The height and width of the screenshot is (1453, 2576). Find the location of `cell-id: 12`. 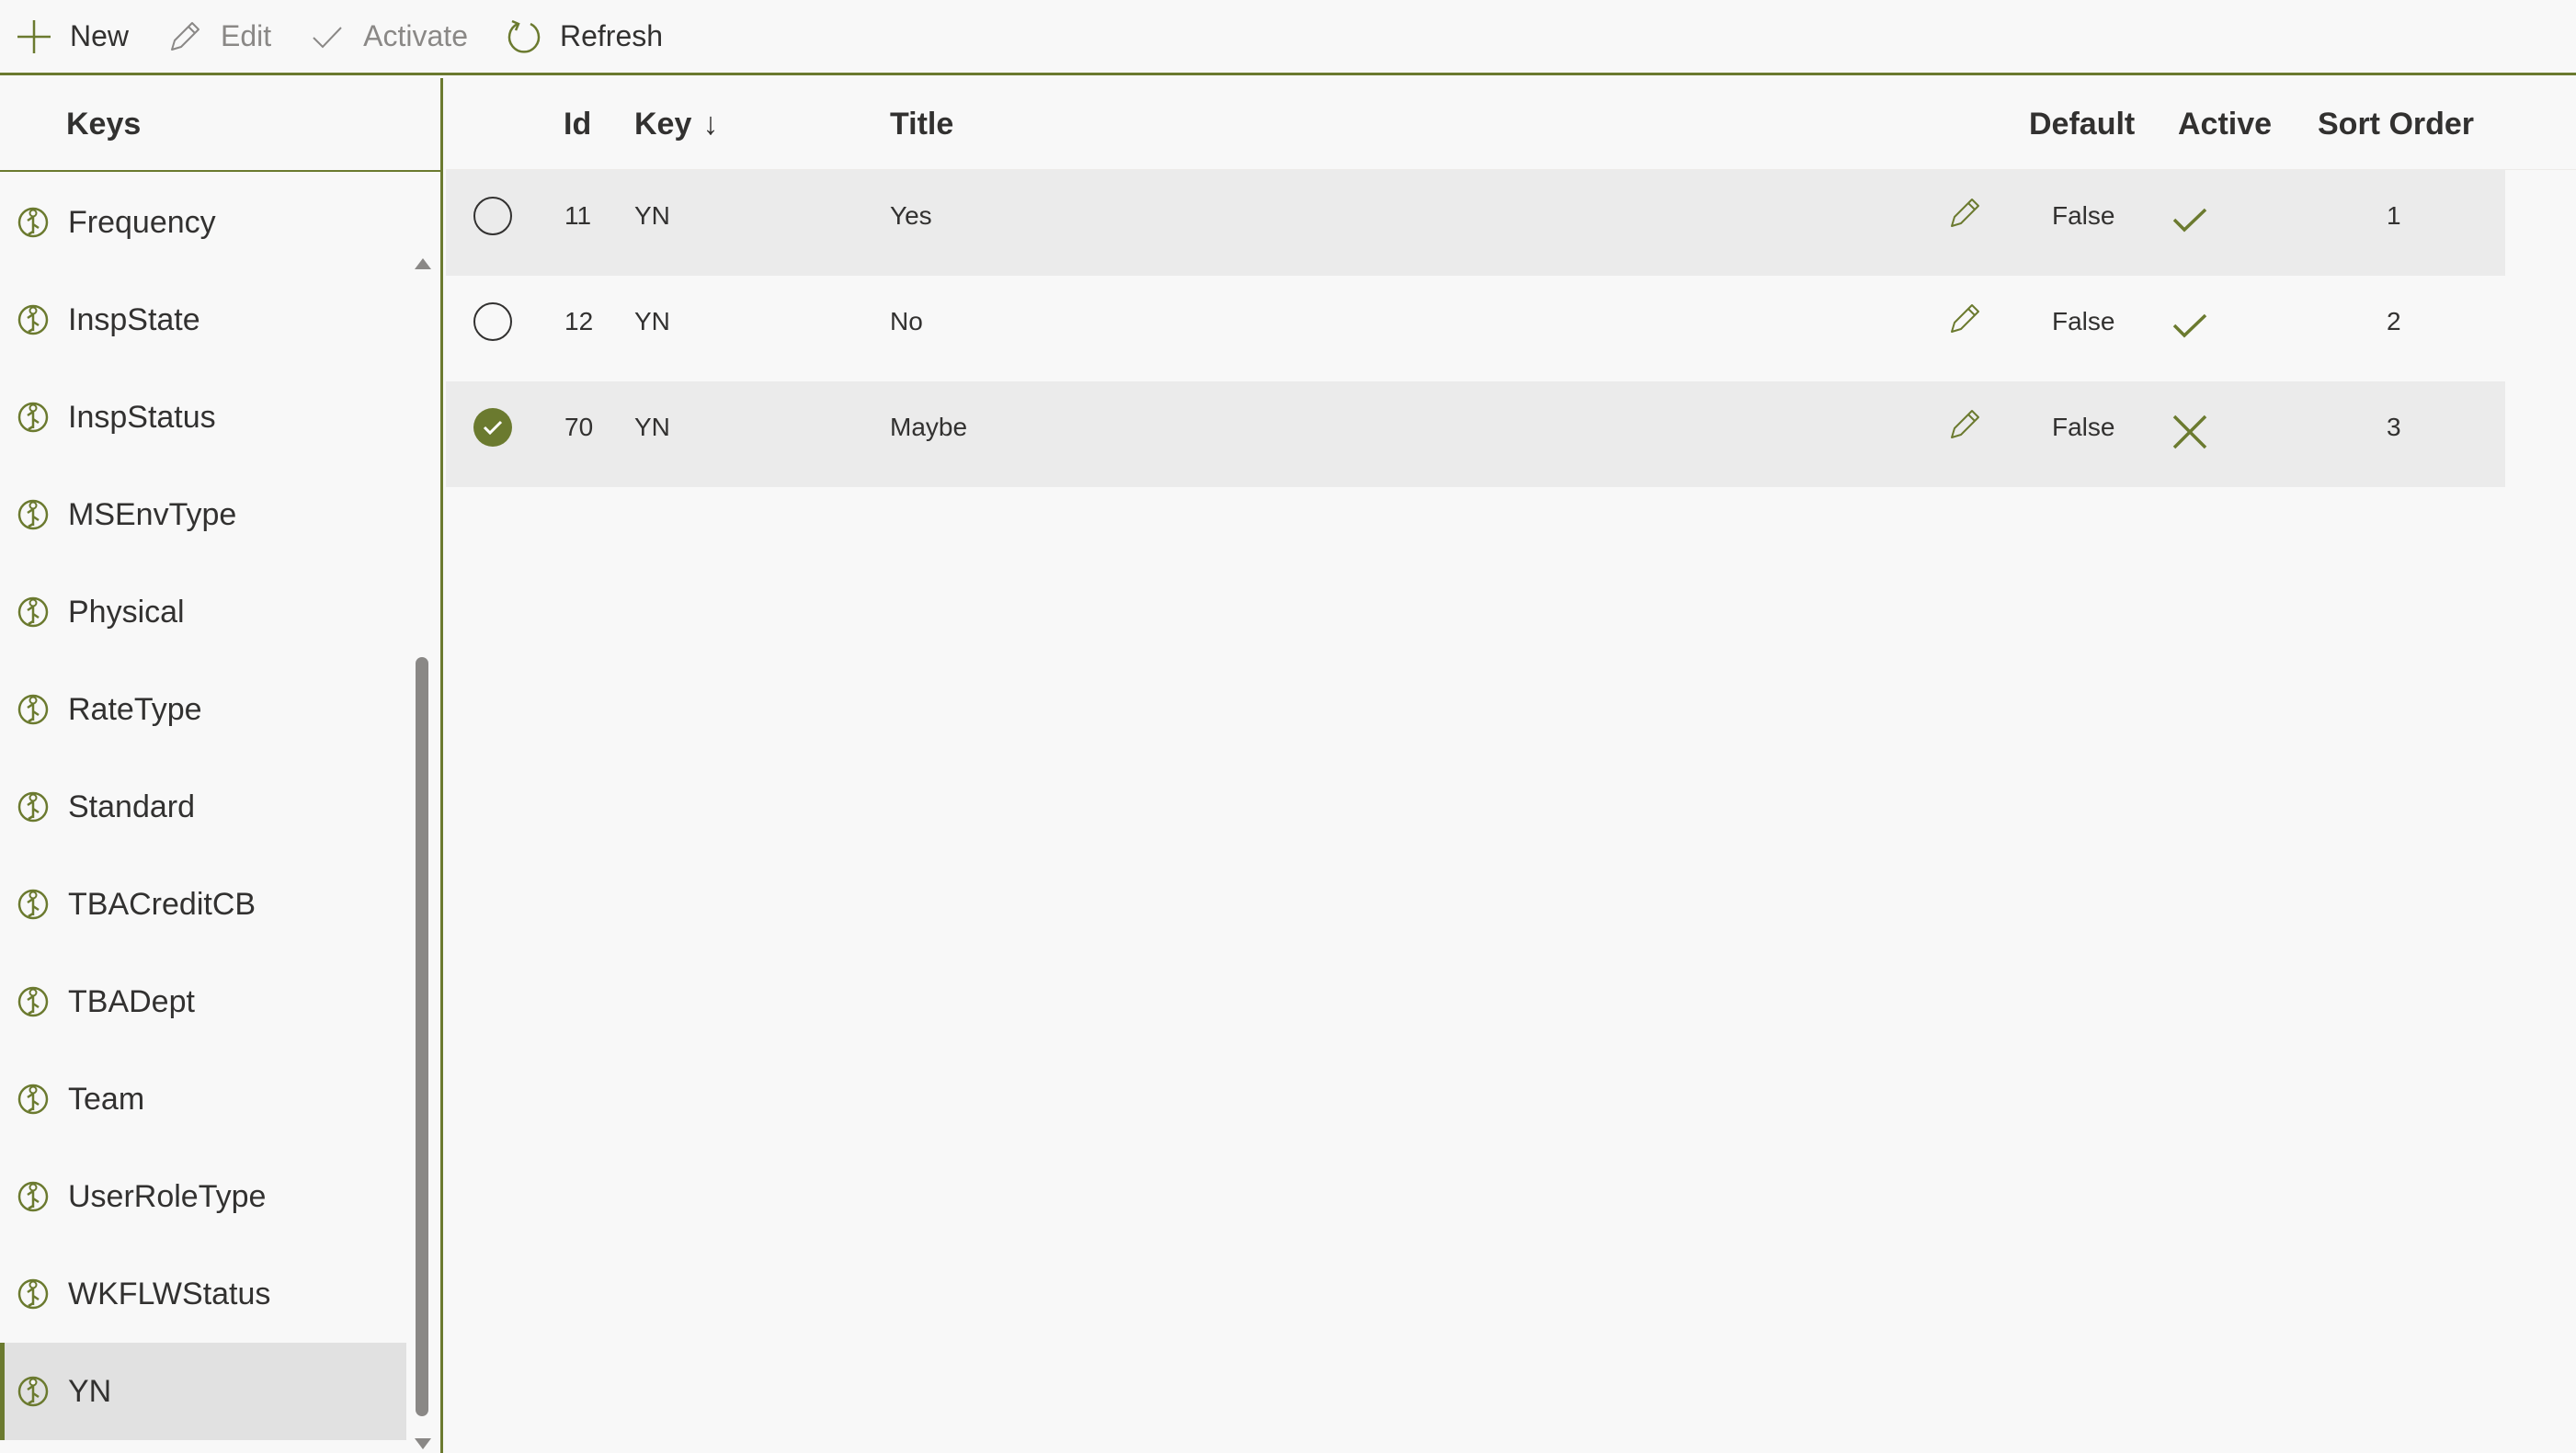

cell-id: 12 is located at coordinates (579, 321).